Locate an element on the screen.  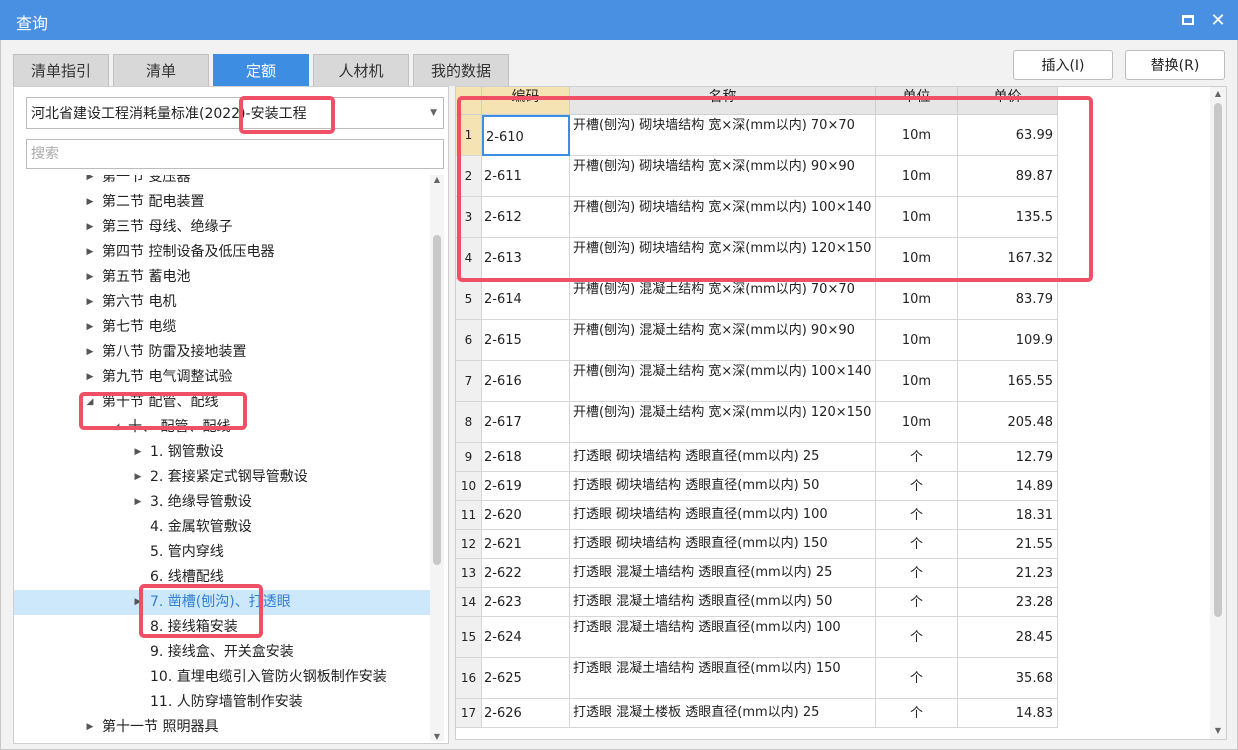
tree-item: ◢ 第十节 配管、配线 is located at coordinates (222, 402).